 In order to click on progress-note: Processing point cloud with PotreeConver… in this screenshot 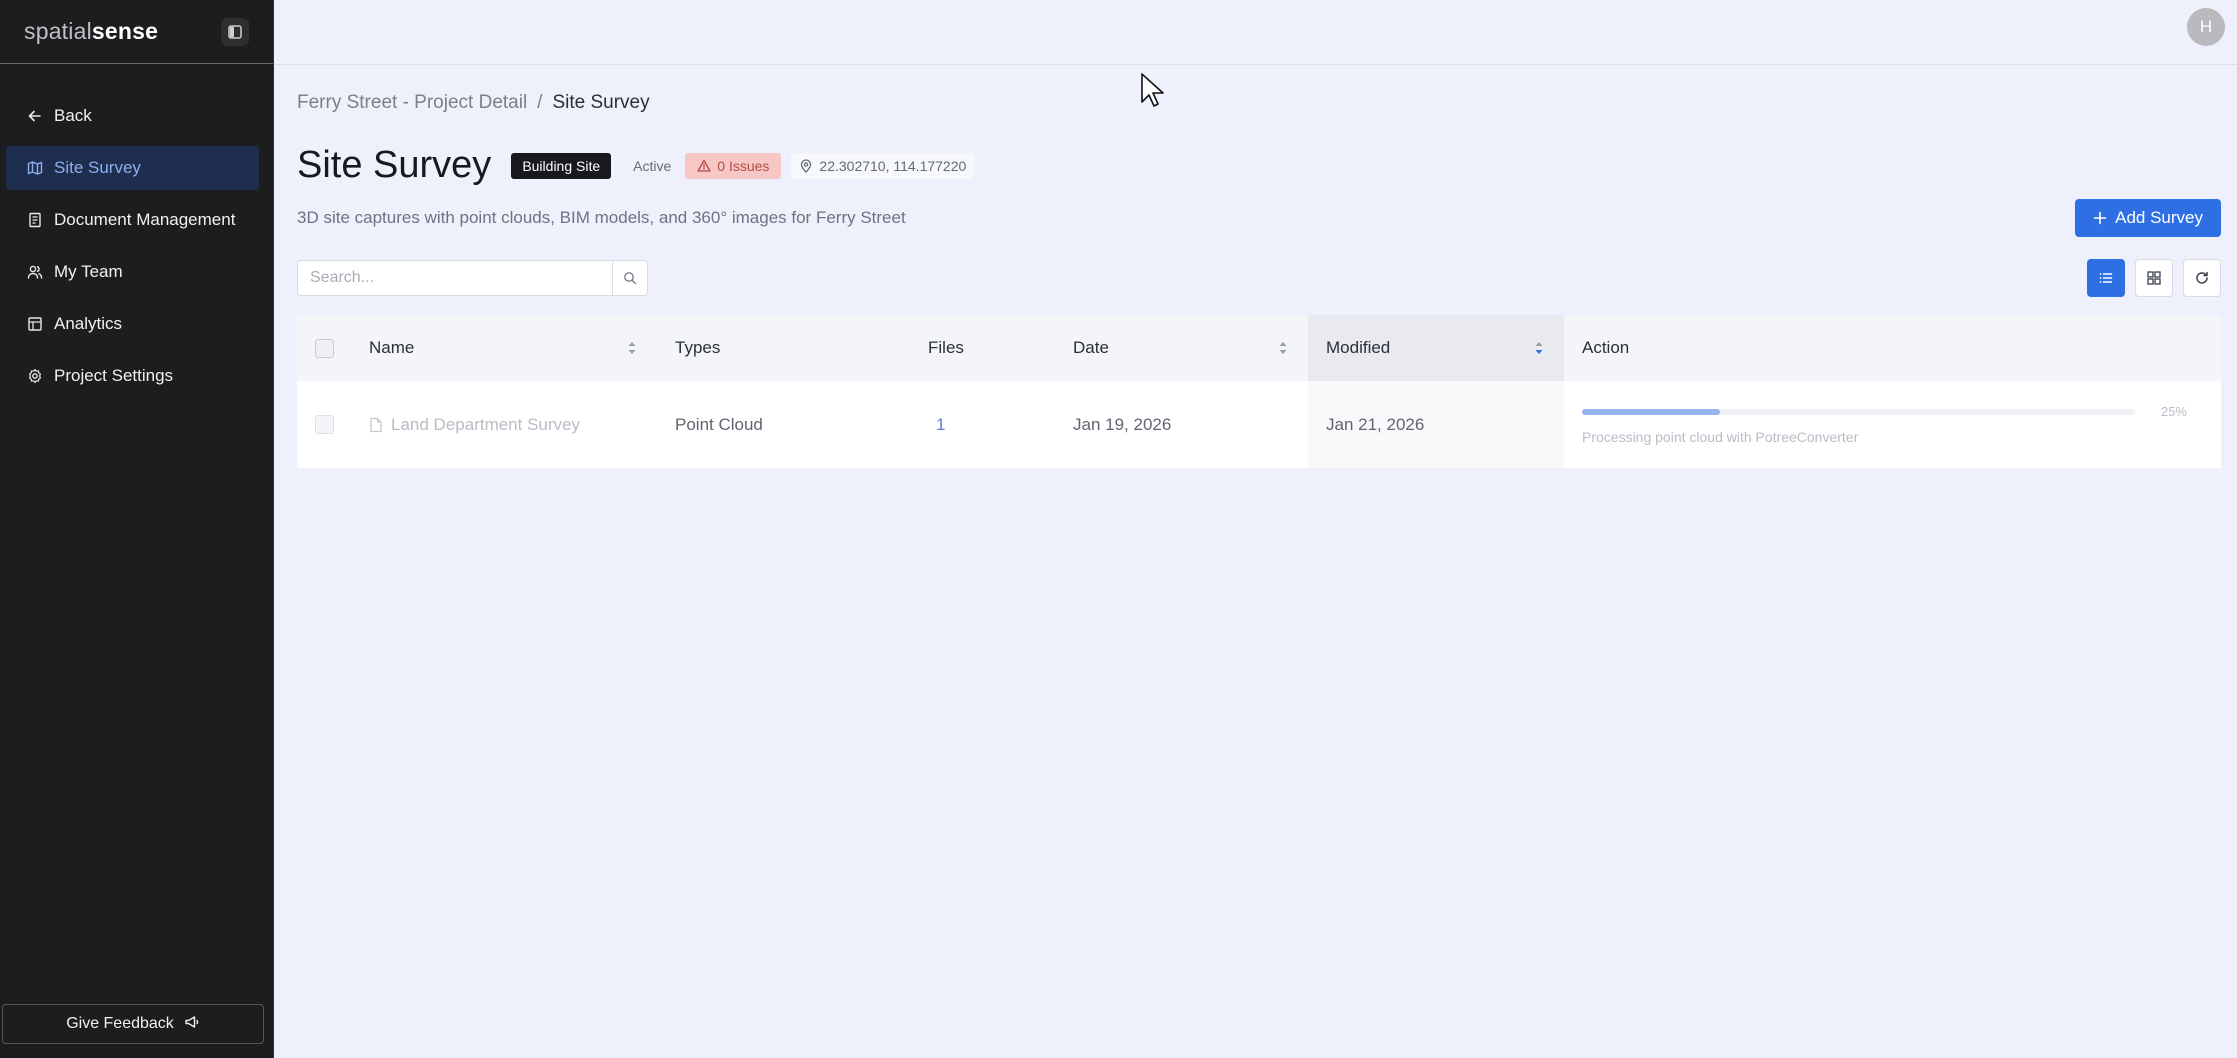, I will do `click(1720, 437)`.